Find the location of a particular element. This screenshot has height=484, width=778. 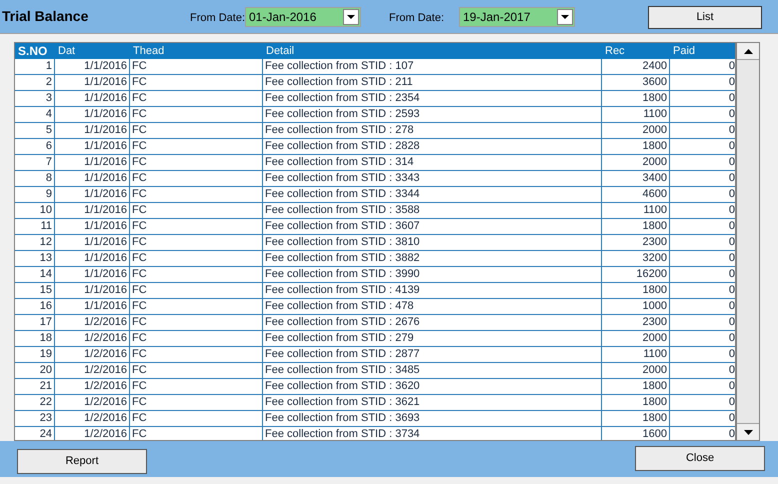

table-cell: Fee collection from STID : 3882 is located at coordinates (432, 258).